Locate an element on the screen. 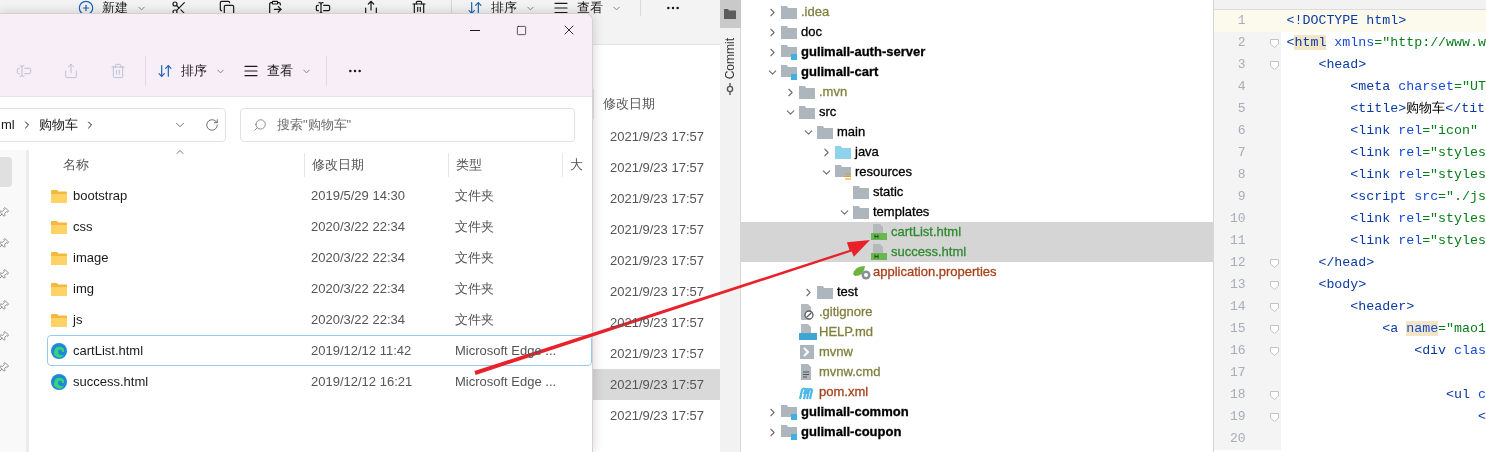 This screenshot has height=452, width=1486. modified-date: 2020/3/22 22:34 is located at coordinates (358, 319).